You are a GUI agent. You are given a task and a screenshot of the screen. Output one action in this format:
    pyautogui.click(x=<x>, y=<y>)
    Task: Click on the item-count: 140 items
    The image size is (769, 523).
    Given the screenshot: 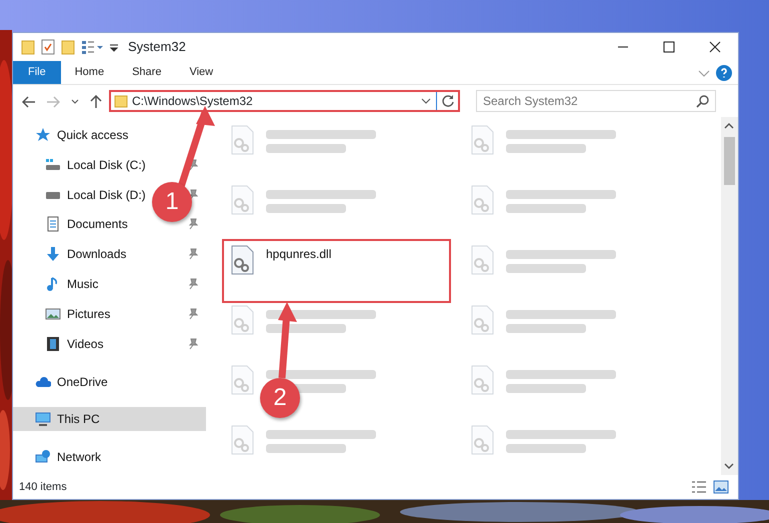 What is the action you would take?
    pyautogui.click(x=43, y=487)
    